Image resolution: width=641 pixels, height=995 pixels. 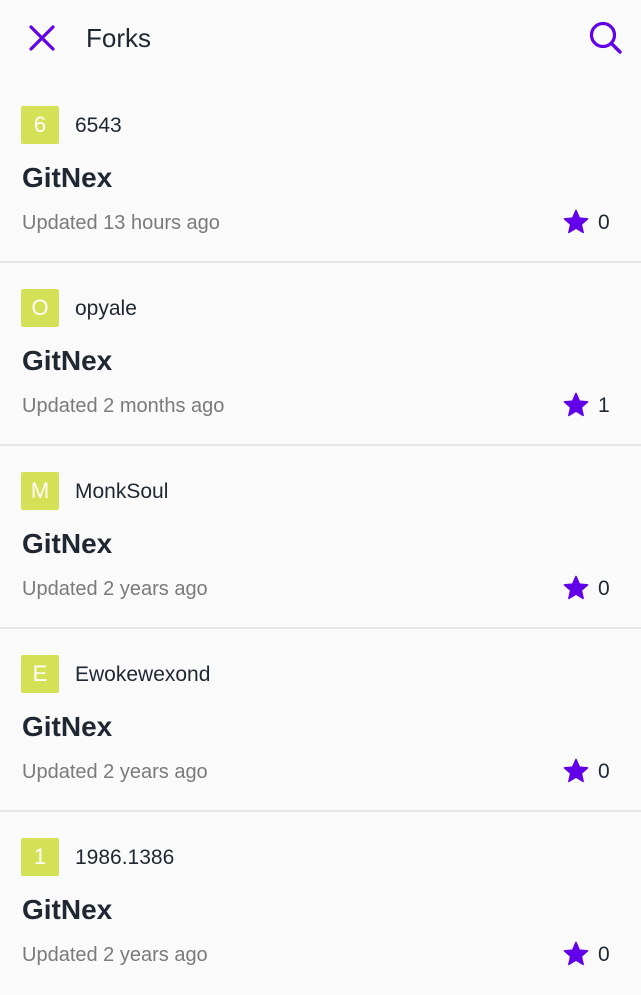 What do you see at coordinates (98, 125) in the screenshot?
I see `fork-owner: 6543` at bounding box center [98, 125].